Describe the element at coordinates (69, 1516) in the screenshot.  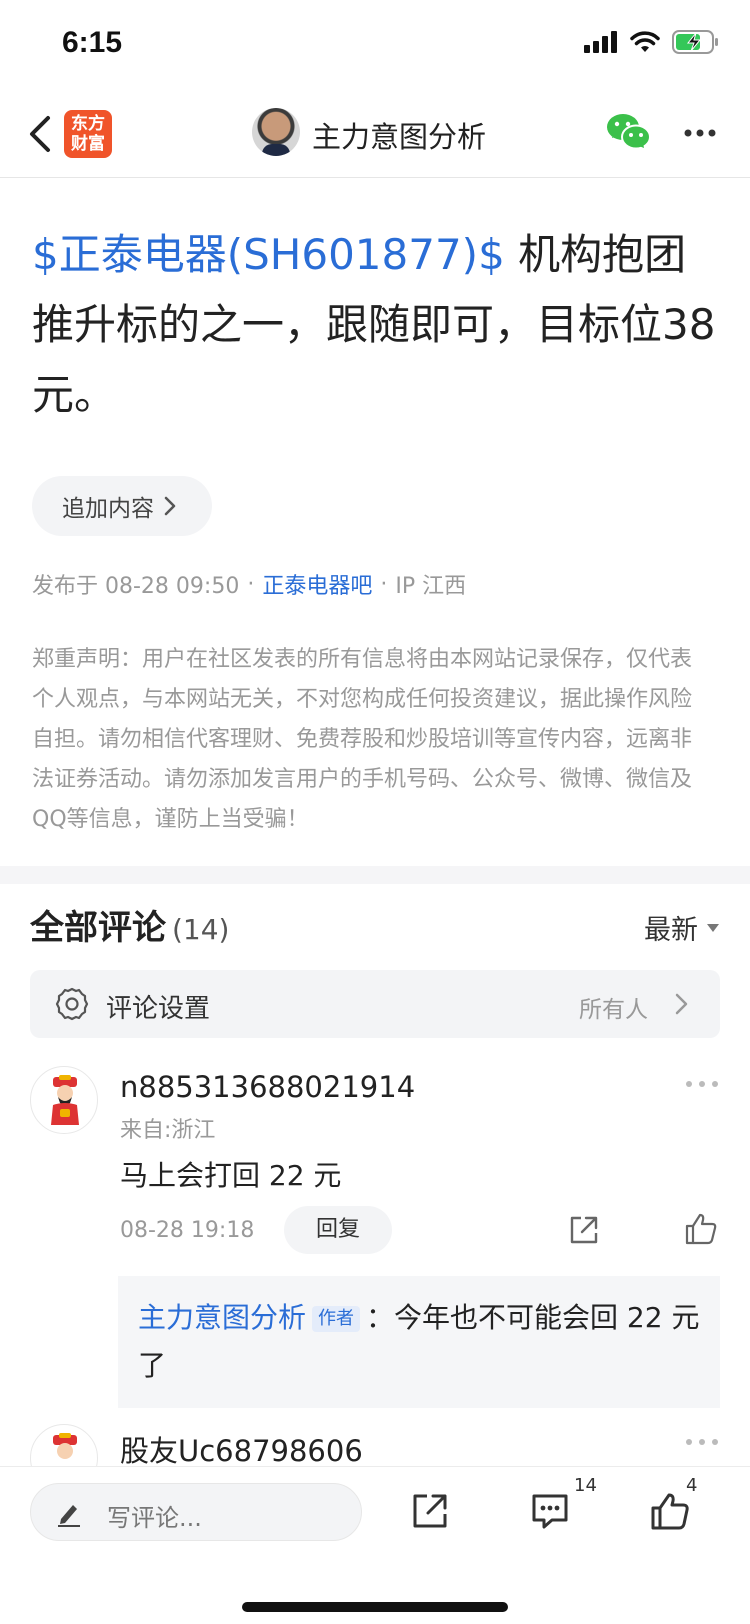
I see `pencil-icon` at that location.